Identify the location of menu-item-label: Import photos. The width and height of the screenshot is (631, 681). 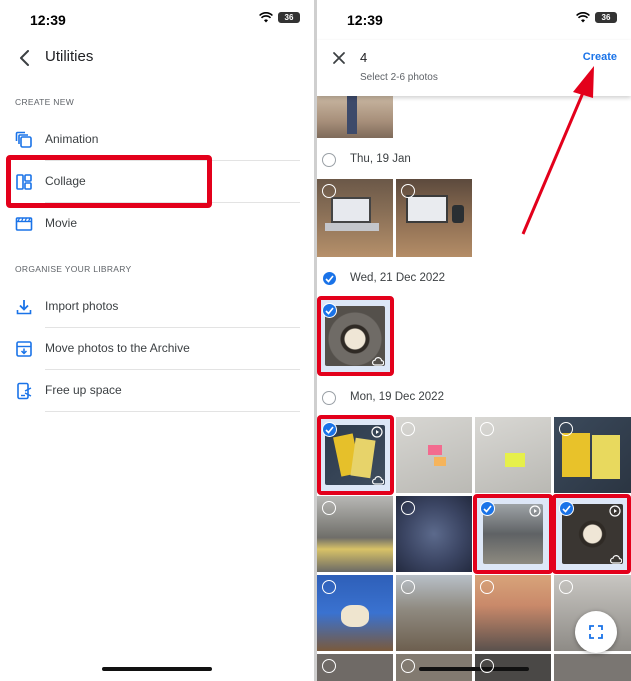
(82, 306).